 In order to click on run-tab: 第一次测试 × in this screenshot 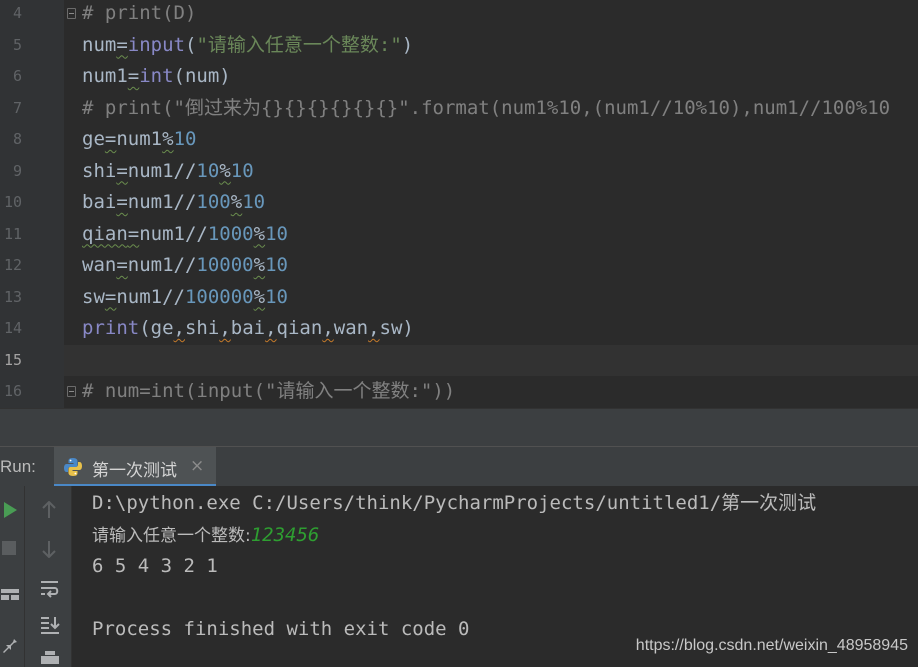, I will do `click(135, 467)`.